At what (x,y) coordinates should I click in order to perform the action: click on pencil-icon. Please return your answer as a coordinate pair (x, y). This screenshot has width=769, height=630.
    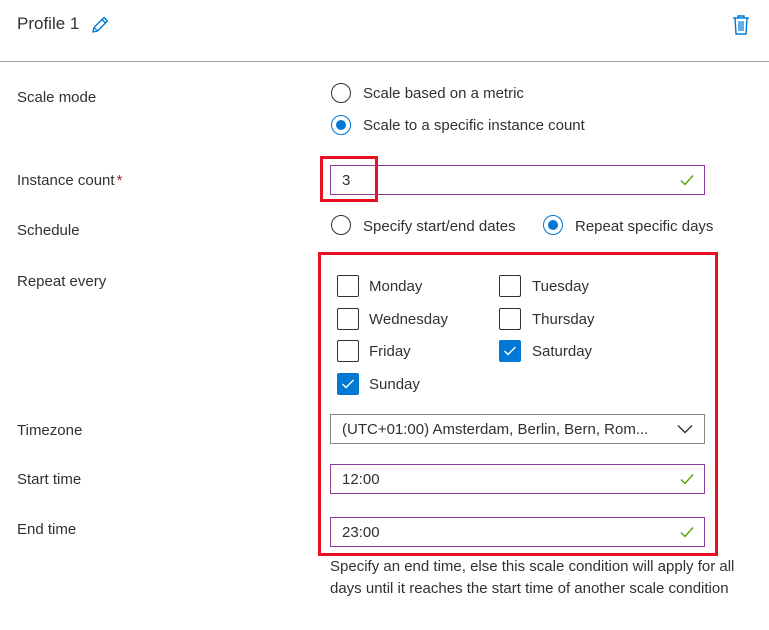
    Looking at the image, I should click on (100, 25).